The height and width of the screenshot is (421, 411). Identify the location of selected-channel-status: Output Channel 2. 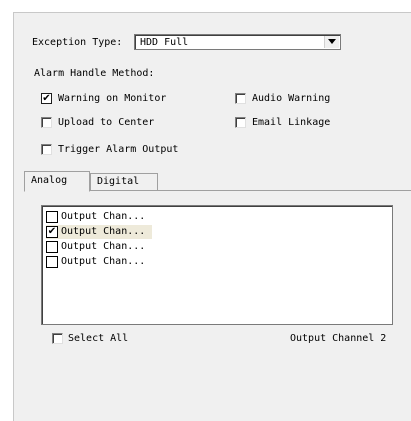
(338, 338).